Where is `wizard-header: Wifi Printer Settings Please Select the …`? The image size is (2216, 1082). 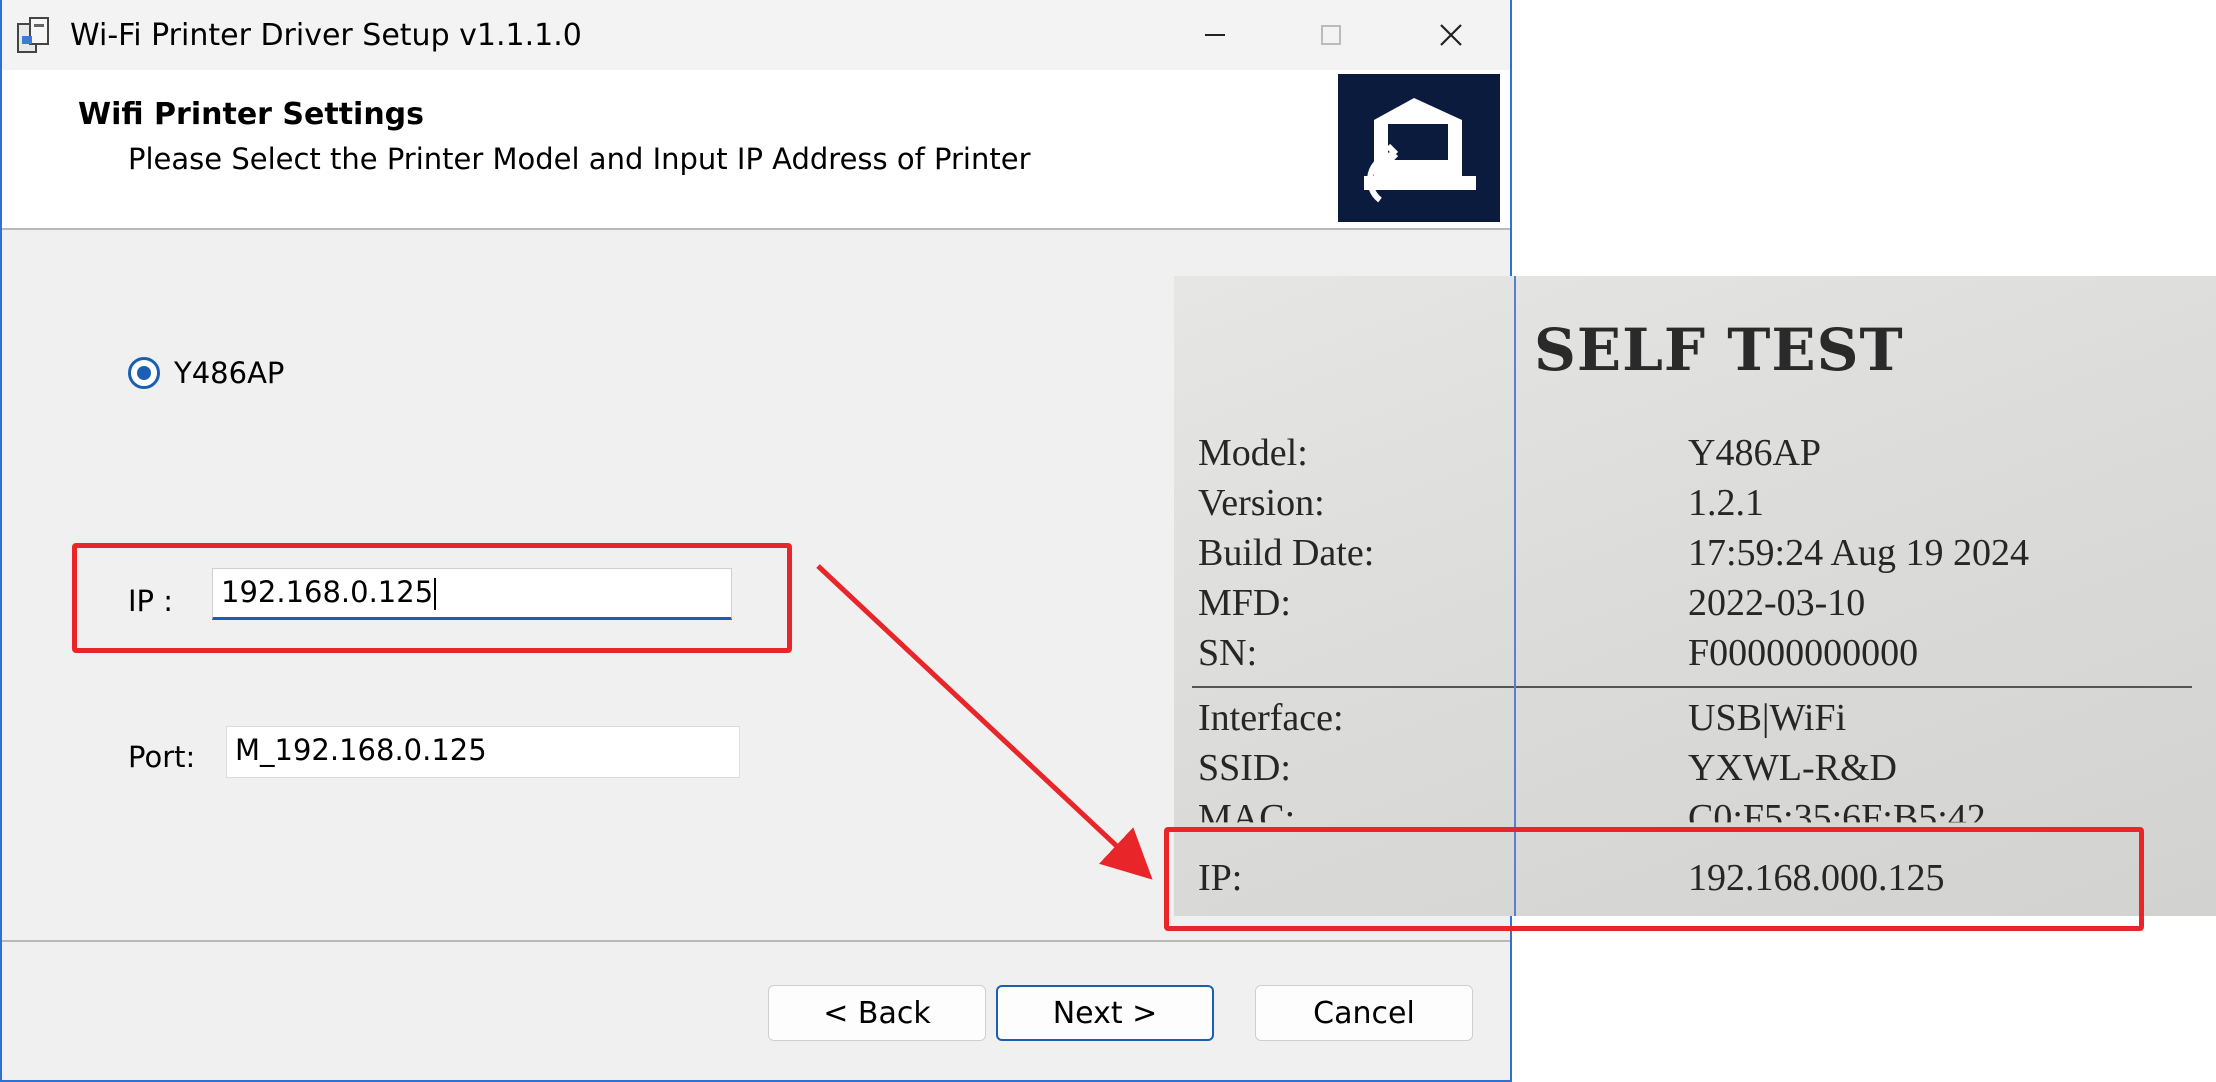 wizard-header: Wifi Printer Settings Please Select the … is located at coordinates (756, 150).